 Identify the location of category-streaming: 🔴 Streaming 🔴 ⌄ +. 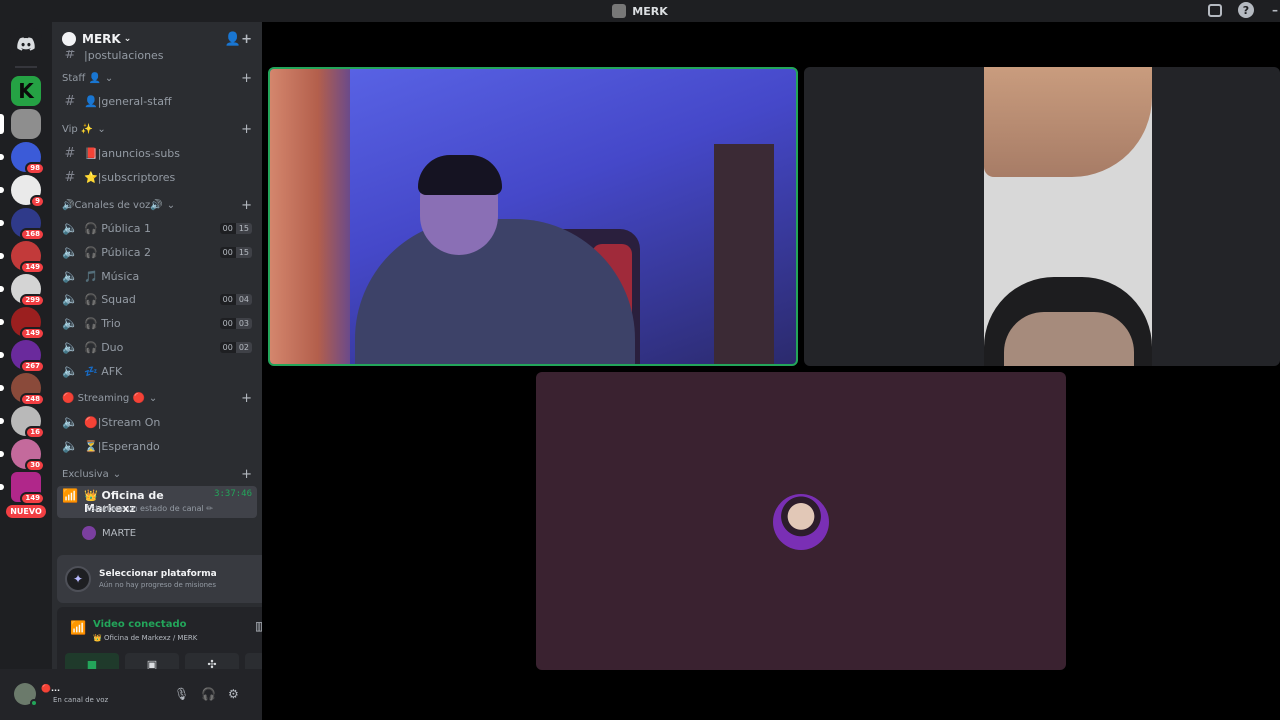
(157, 399).